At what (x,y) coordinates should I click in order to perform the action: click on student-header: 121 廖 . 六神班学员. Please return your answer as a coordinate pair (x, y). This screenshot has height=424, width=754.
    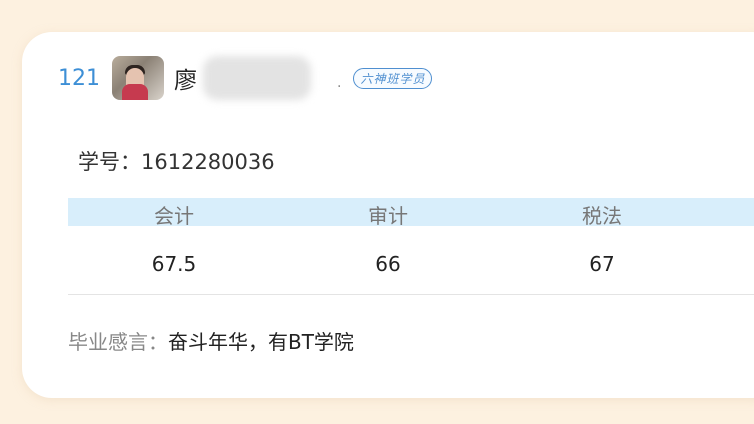
    Looking at the image, I should click on (245, 78).